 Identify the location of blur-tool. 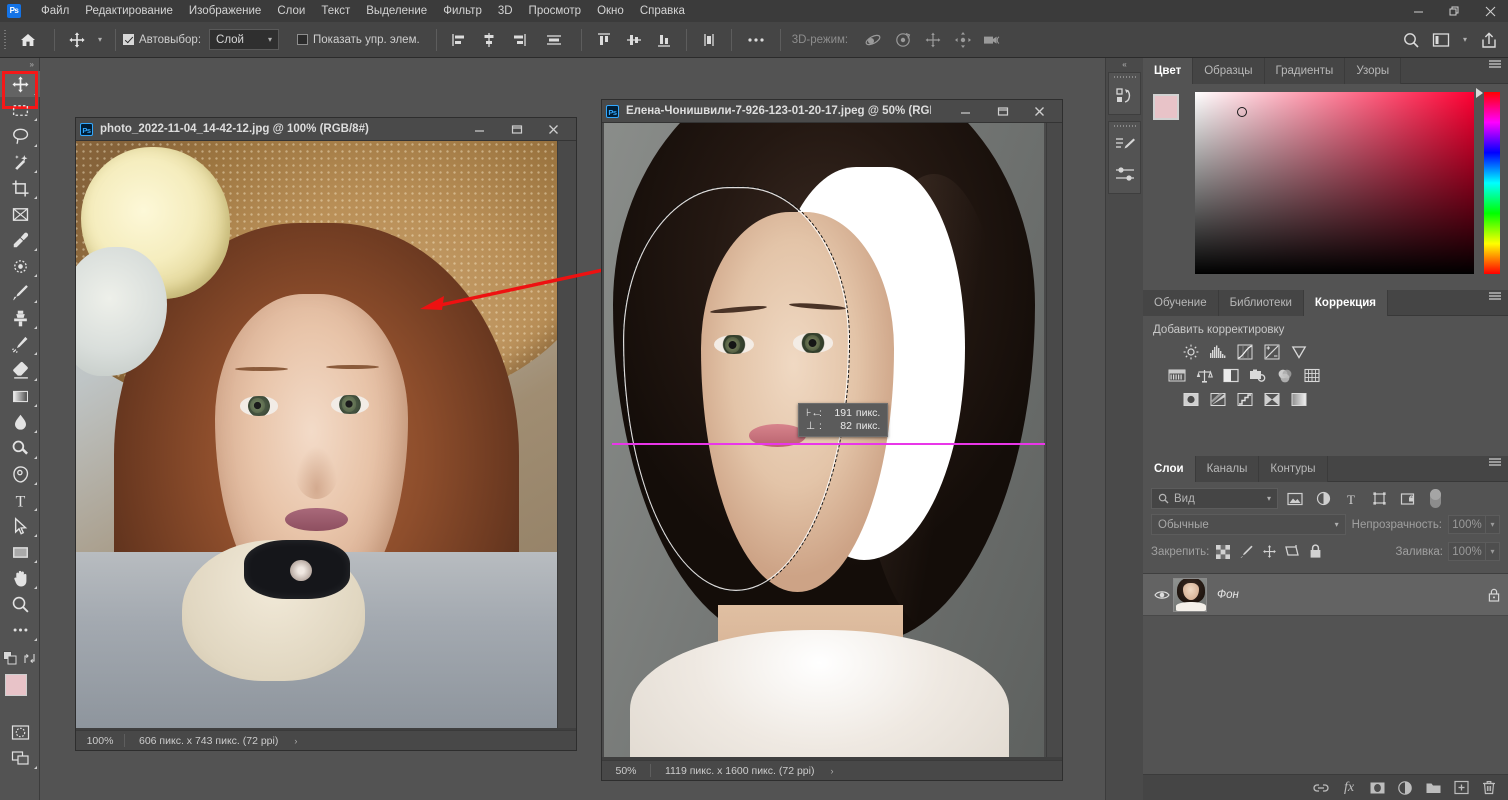
(20, 422).